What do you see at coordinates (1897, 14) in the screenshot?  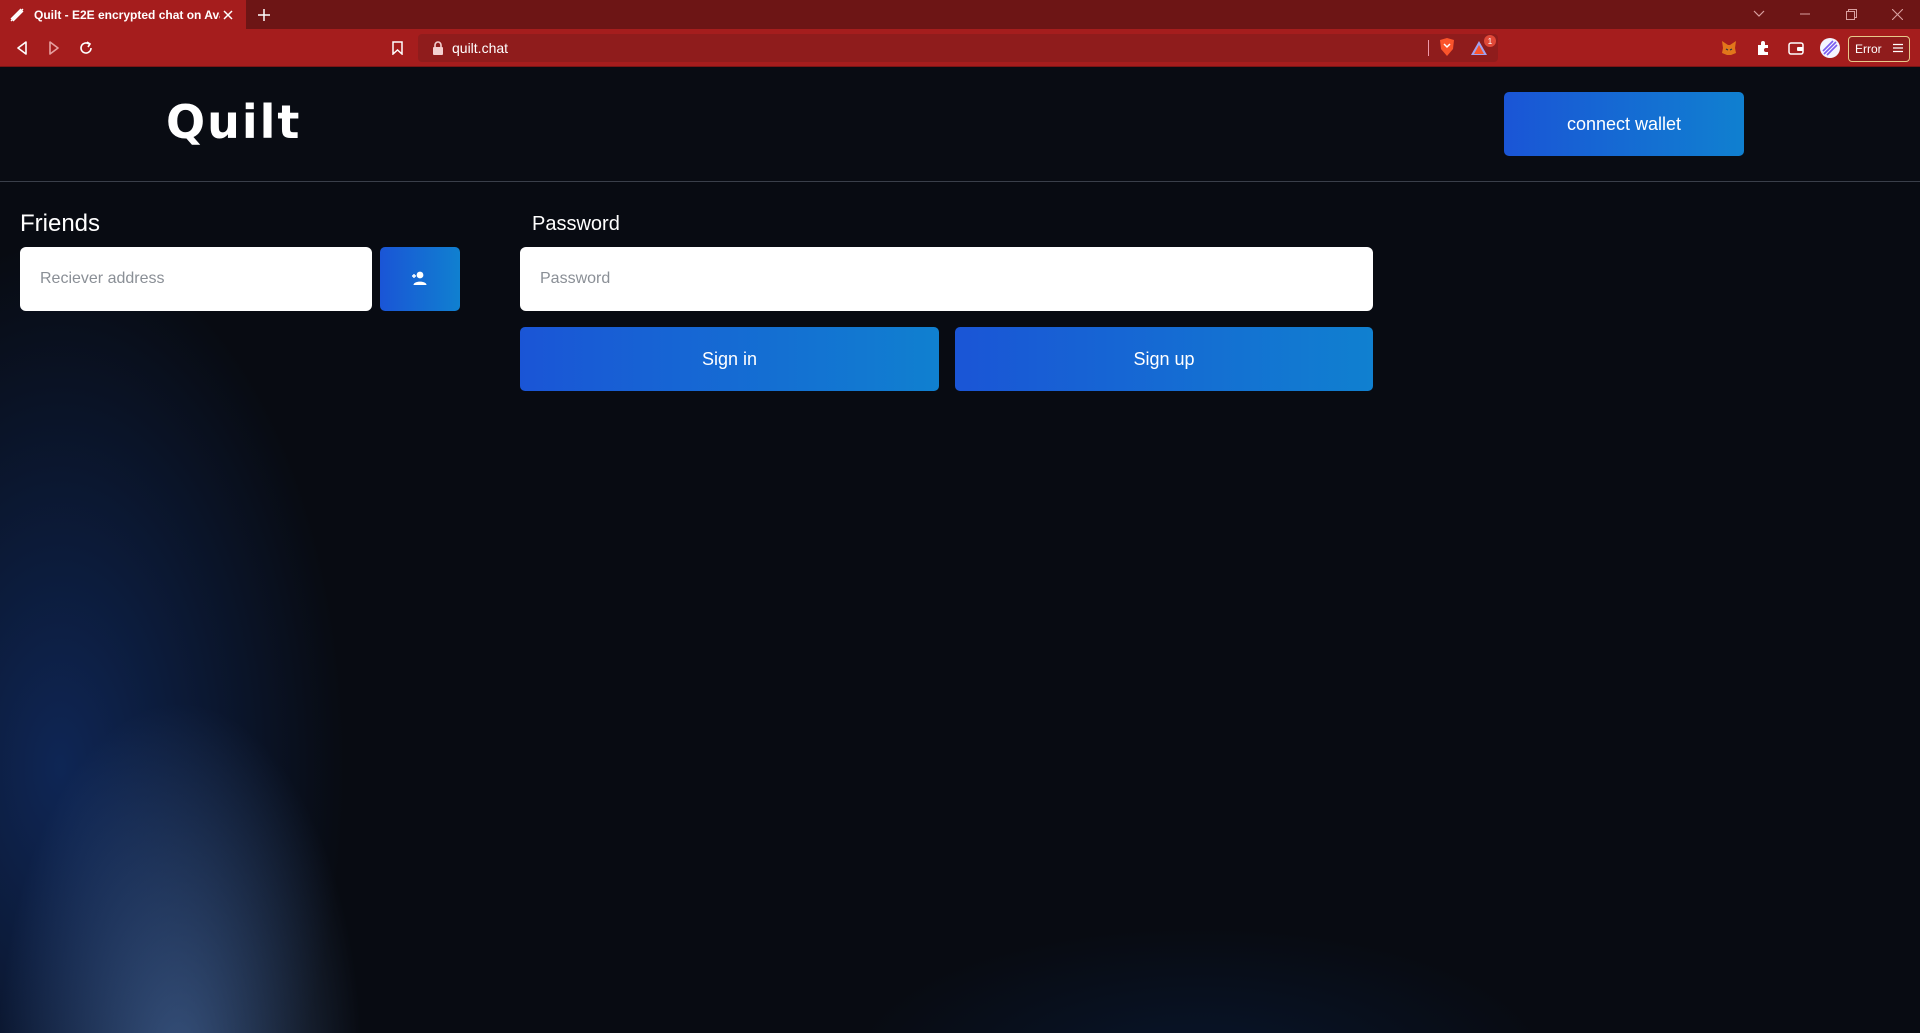 I see `close-window-icon` at bounding box center [1897, 14].